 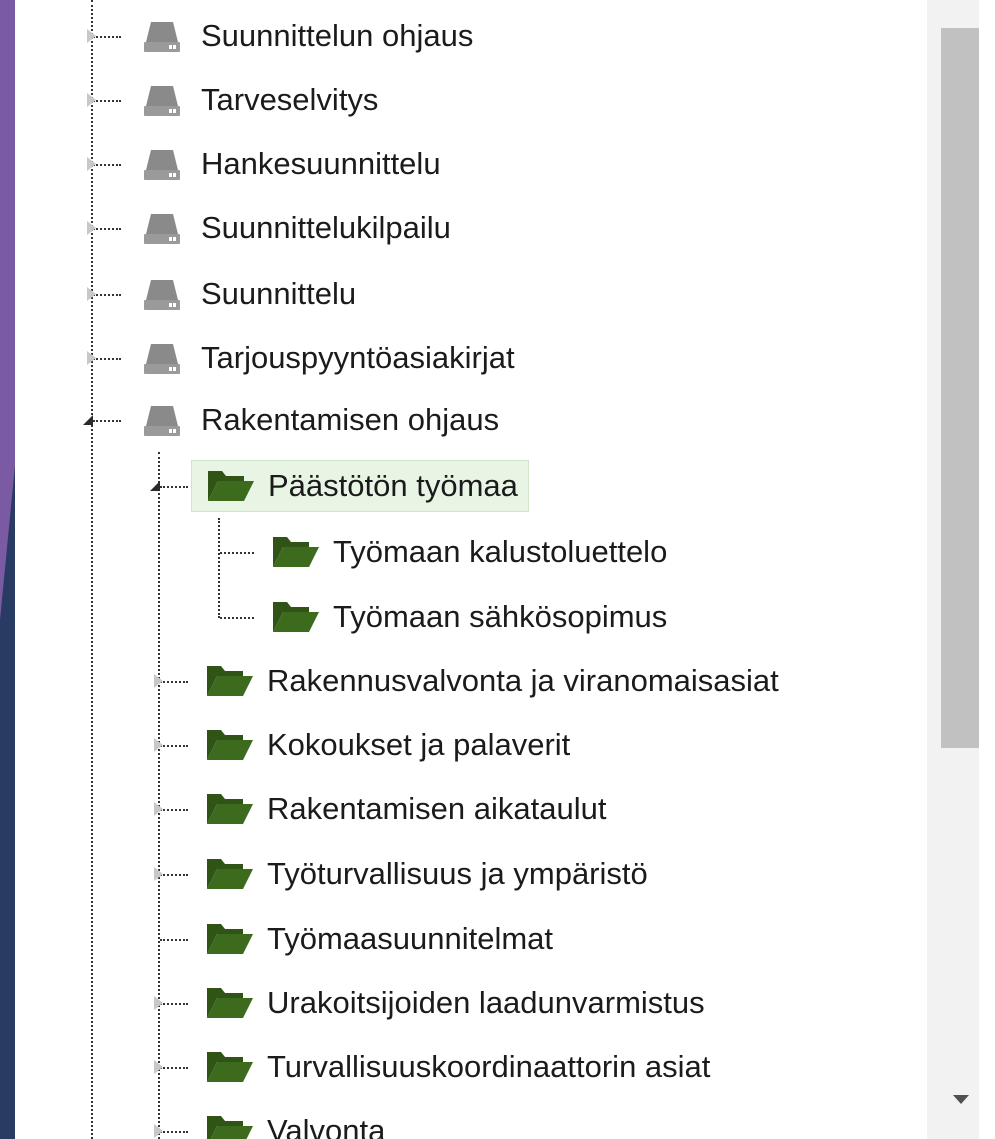 What do you see at coordinates (486, 1002) in the screenshot?
I see `tree-node-label: Urakoitsijoiden laadunvarmistus` at bounding box center [486, 1002].